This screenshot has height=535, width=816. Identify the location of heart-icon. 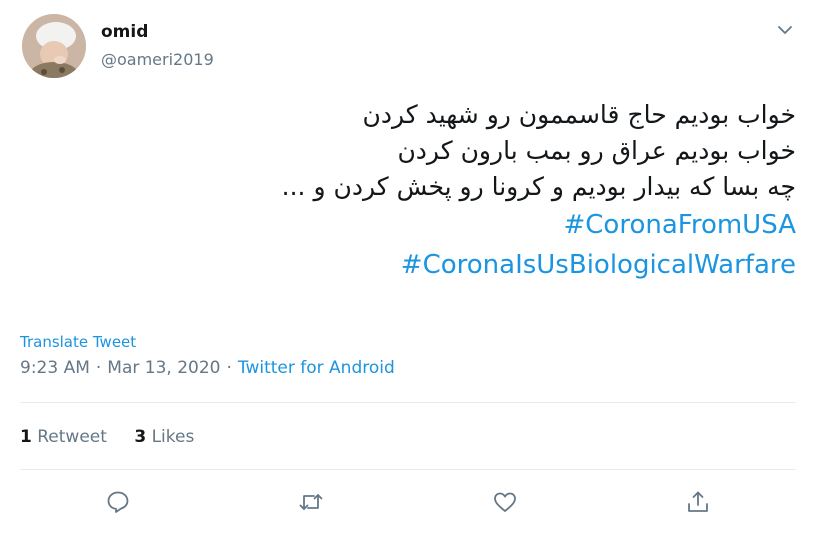
(505, 502).